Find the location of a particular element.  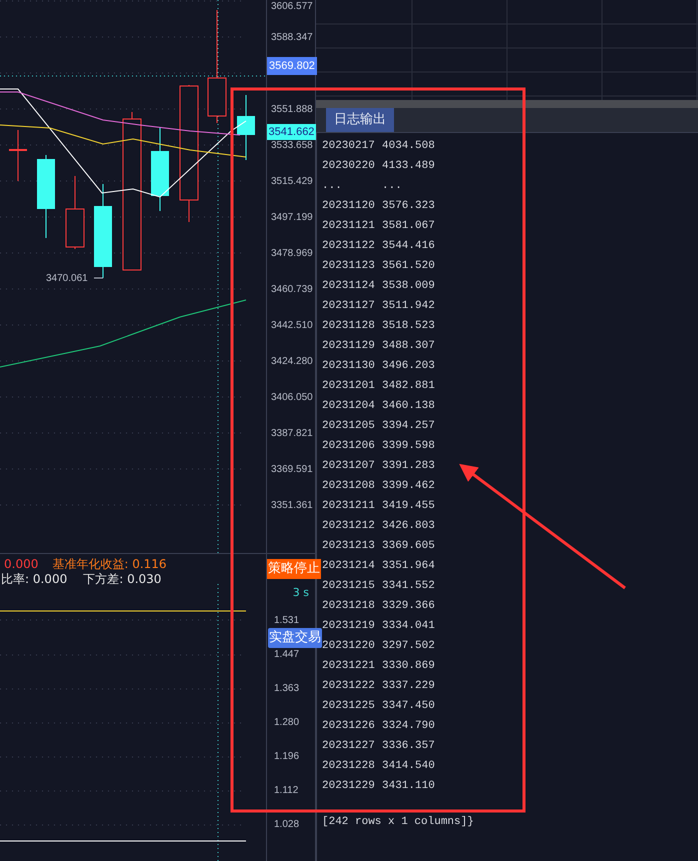

log-date-text: 20231129 is located at coordinates (349, 346).